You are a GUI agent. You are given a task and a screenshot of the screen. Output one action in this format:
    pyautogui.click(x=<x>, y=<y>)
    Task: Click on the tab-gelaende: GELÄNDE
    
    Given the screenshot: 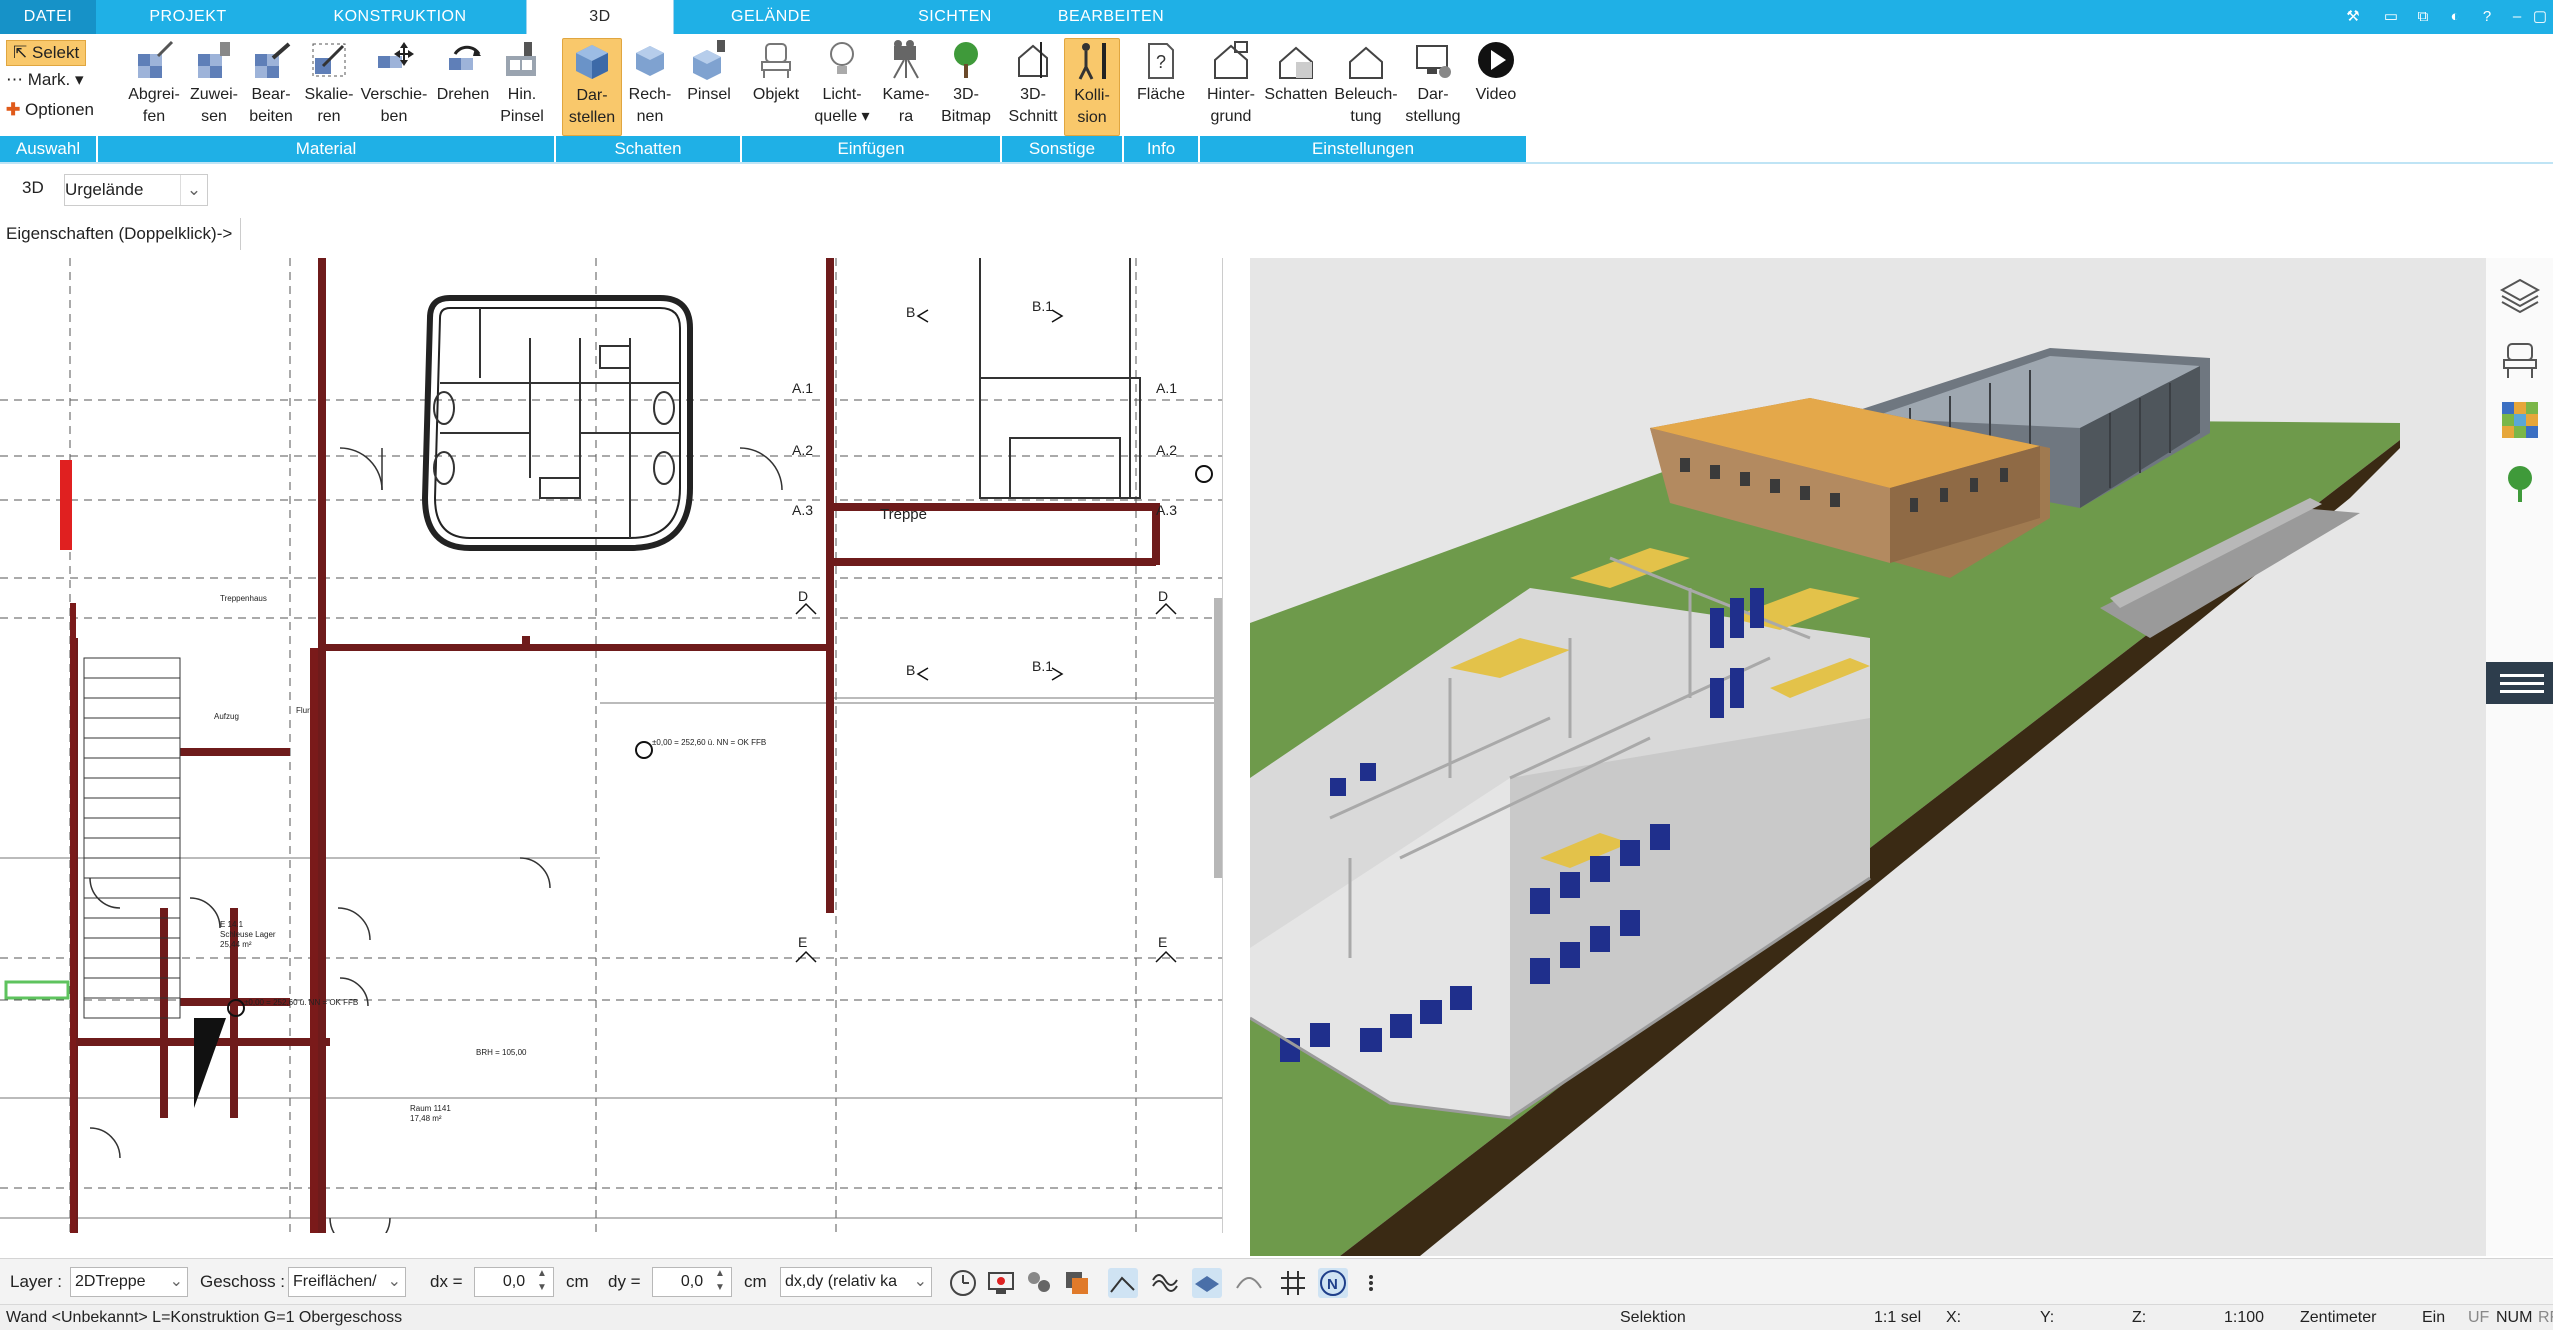 What is the action you would take?
    pyautogui.click(x=771, y=17)
    